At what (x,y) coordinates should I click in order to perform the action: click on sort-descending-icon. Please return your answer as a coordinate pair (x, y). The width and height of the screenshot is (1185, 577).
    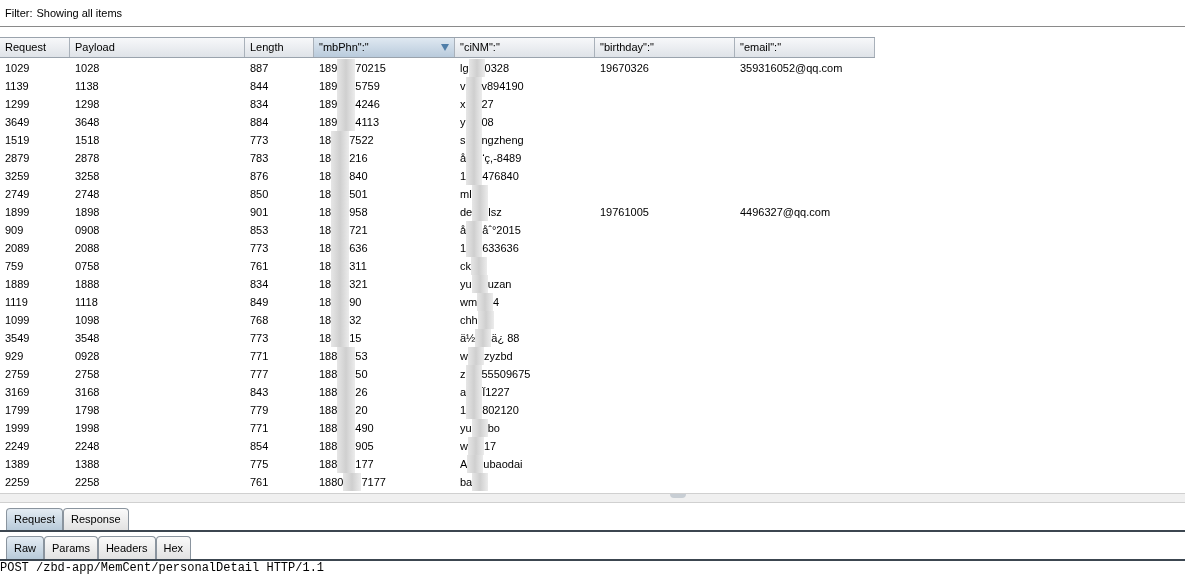
    Looking at the image, I should click on (445, 47).